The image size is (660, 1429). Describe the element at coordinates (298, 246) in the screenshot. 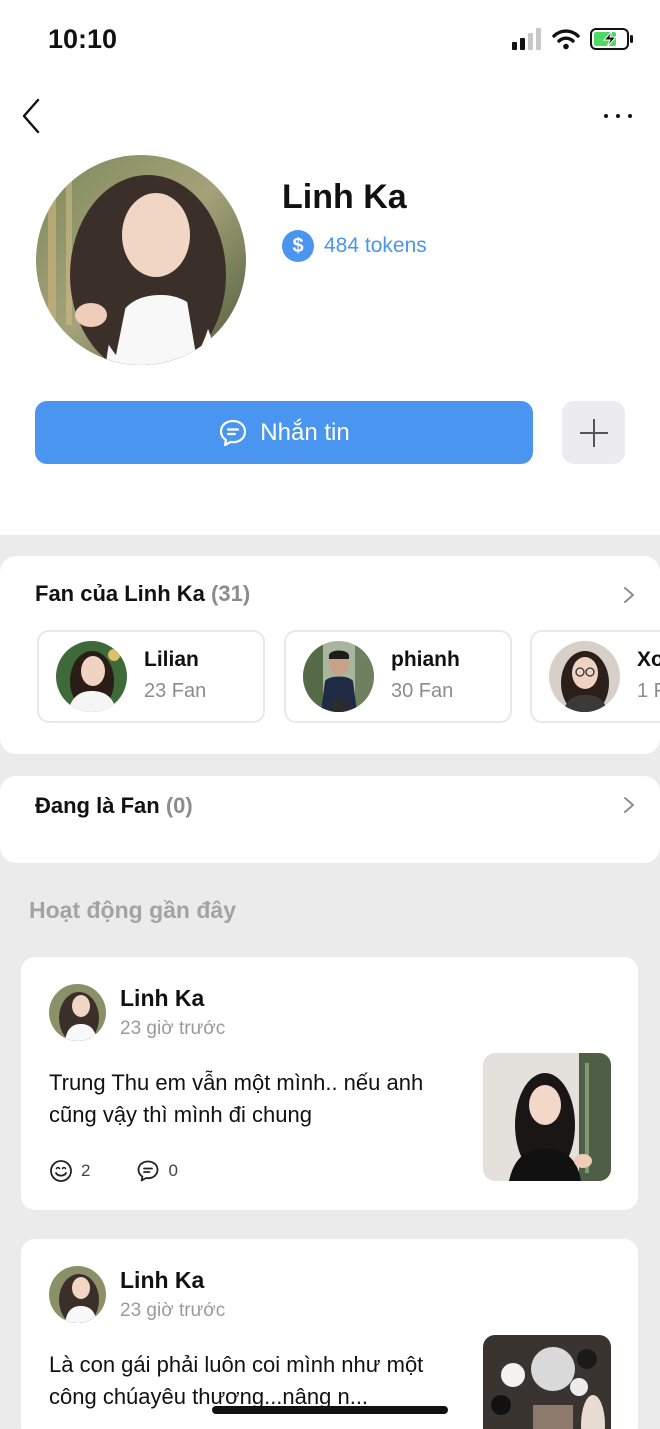

I see `dollar-coin-icon: $` at that location.